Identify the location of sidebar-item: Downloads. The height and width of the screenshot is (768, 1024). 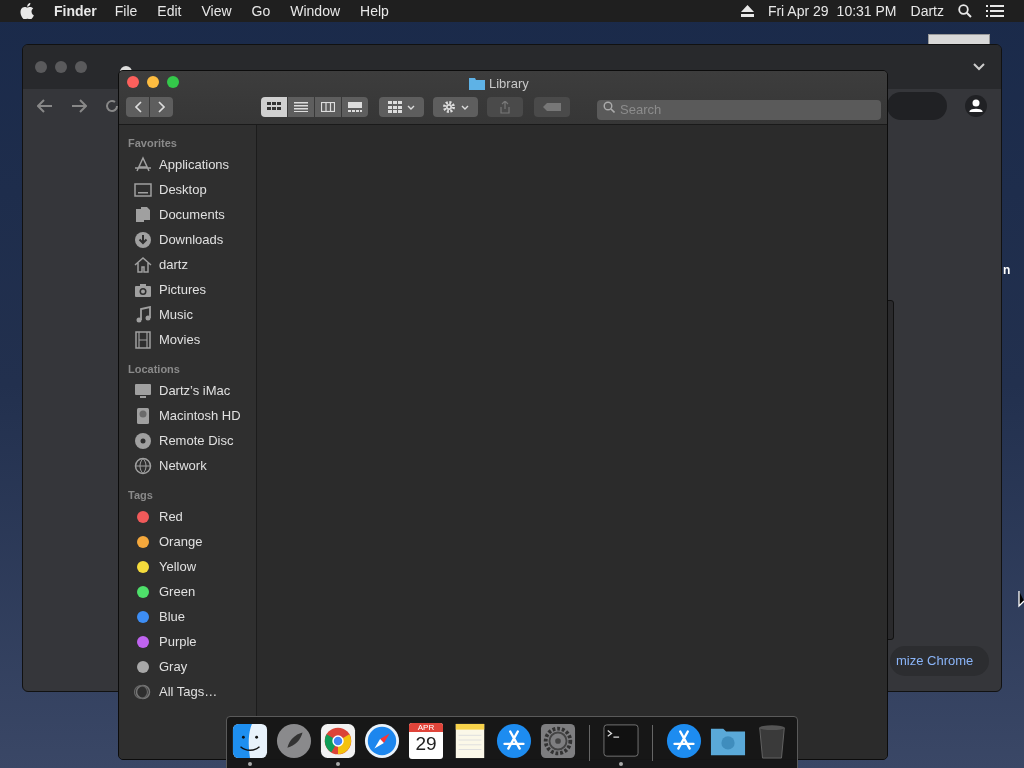
(191, 240).